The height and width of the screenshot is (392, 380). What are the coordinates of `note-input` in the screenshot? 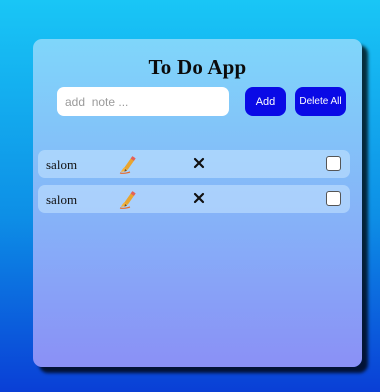 It's located at (143, 101).